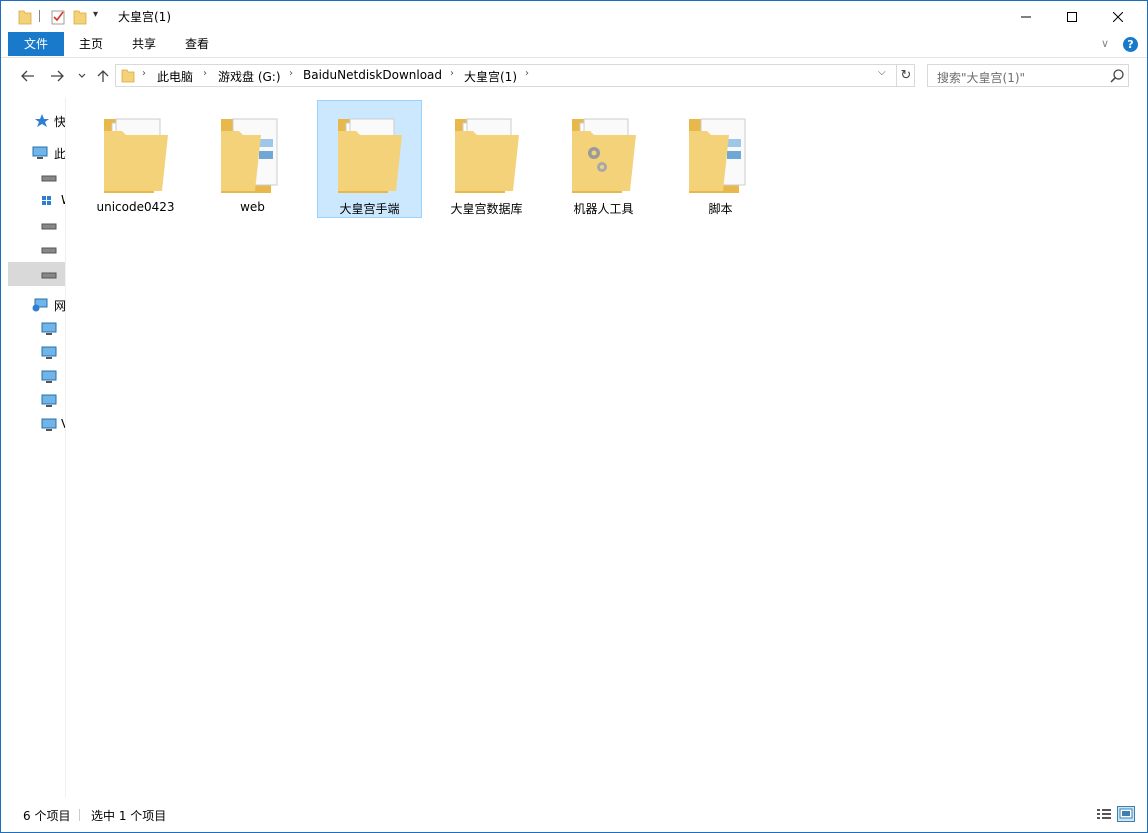 Image resolution: width=1148 pixels, height=833 pixels. What do you see at coordinates (1142, 445) in the screenshot?
I see `scrollbar` at bounding box center [1142, 445].